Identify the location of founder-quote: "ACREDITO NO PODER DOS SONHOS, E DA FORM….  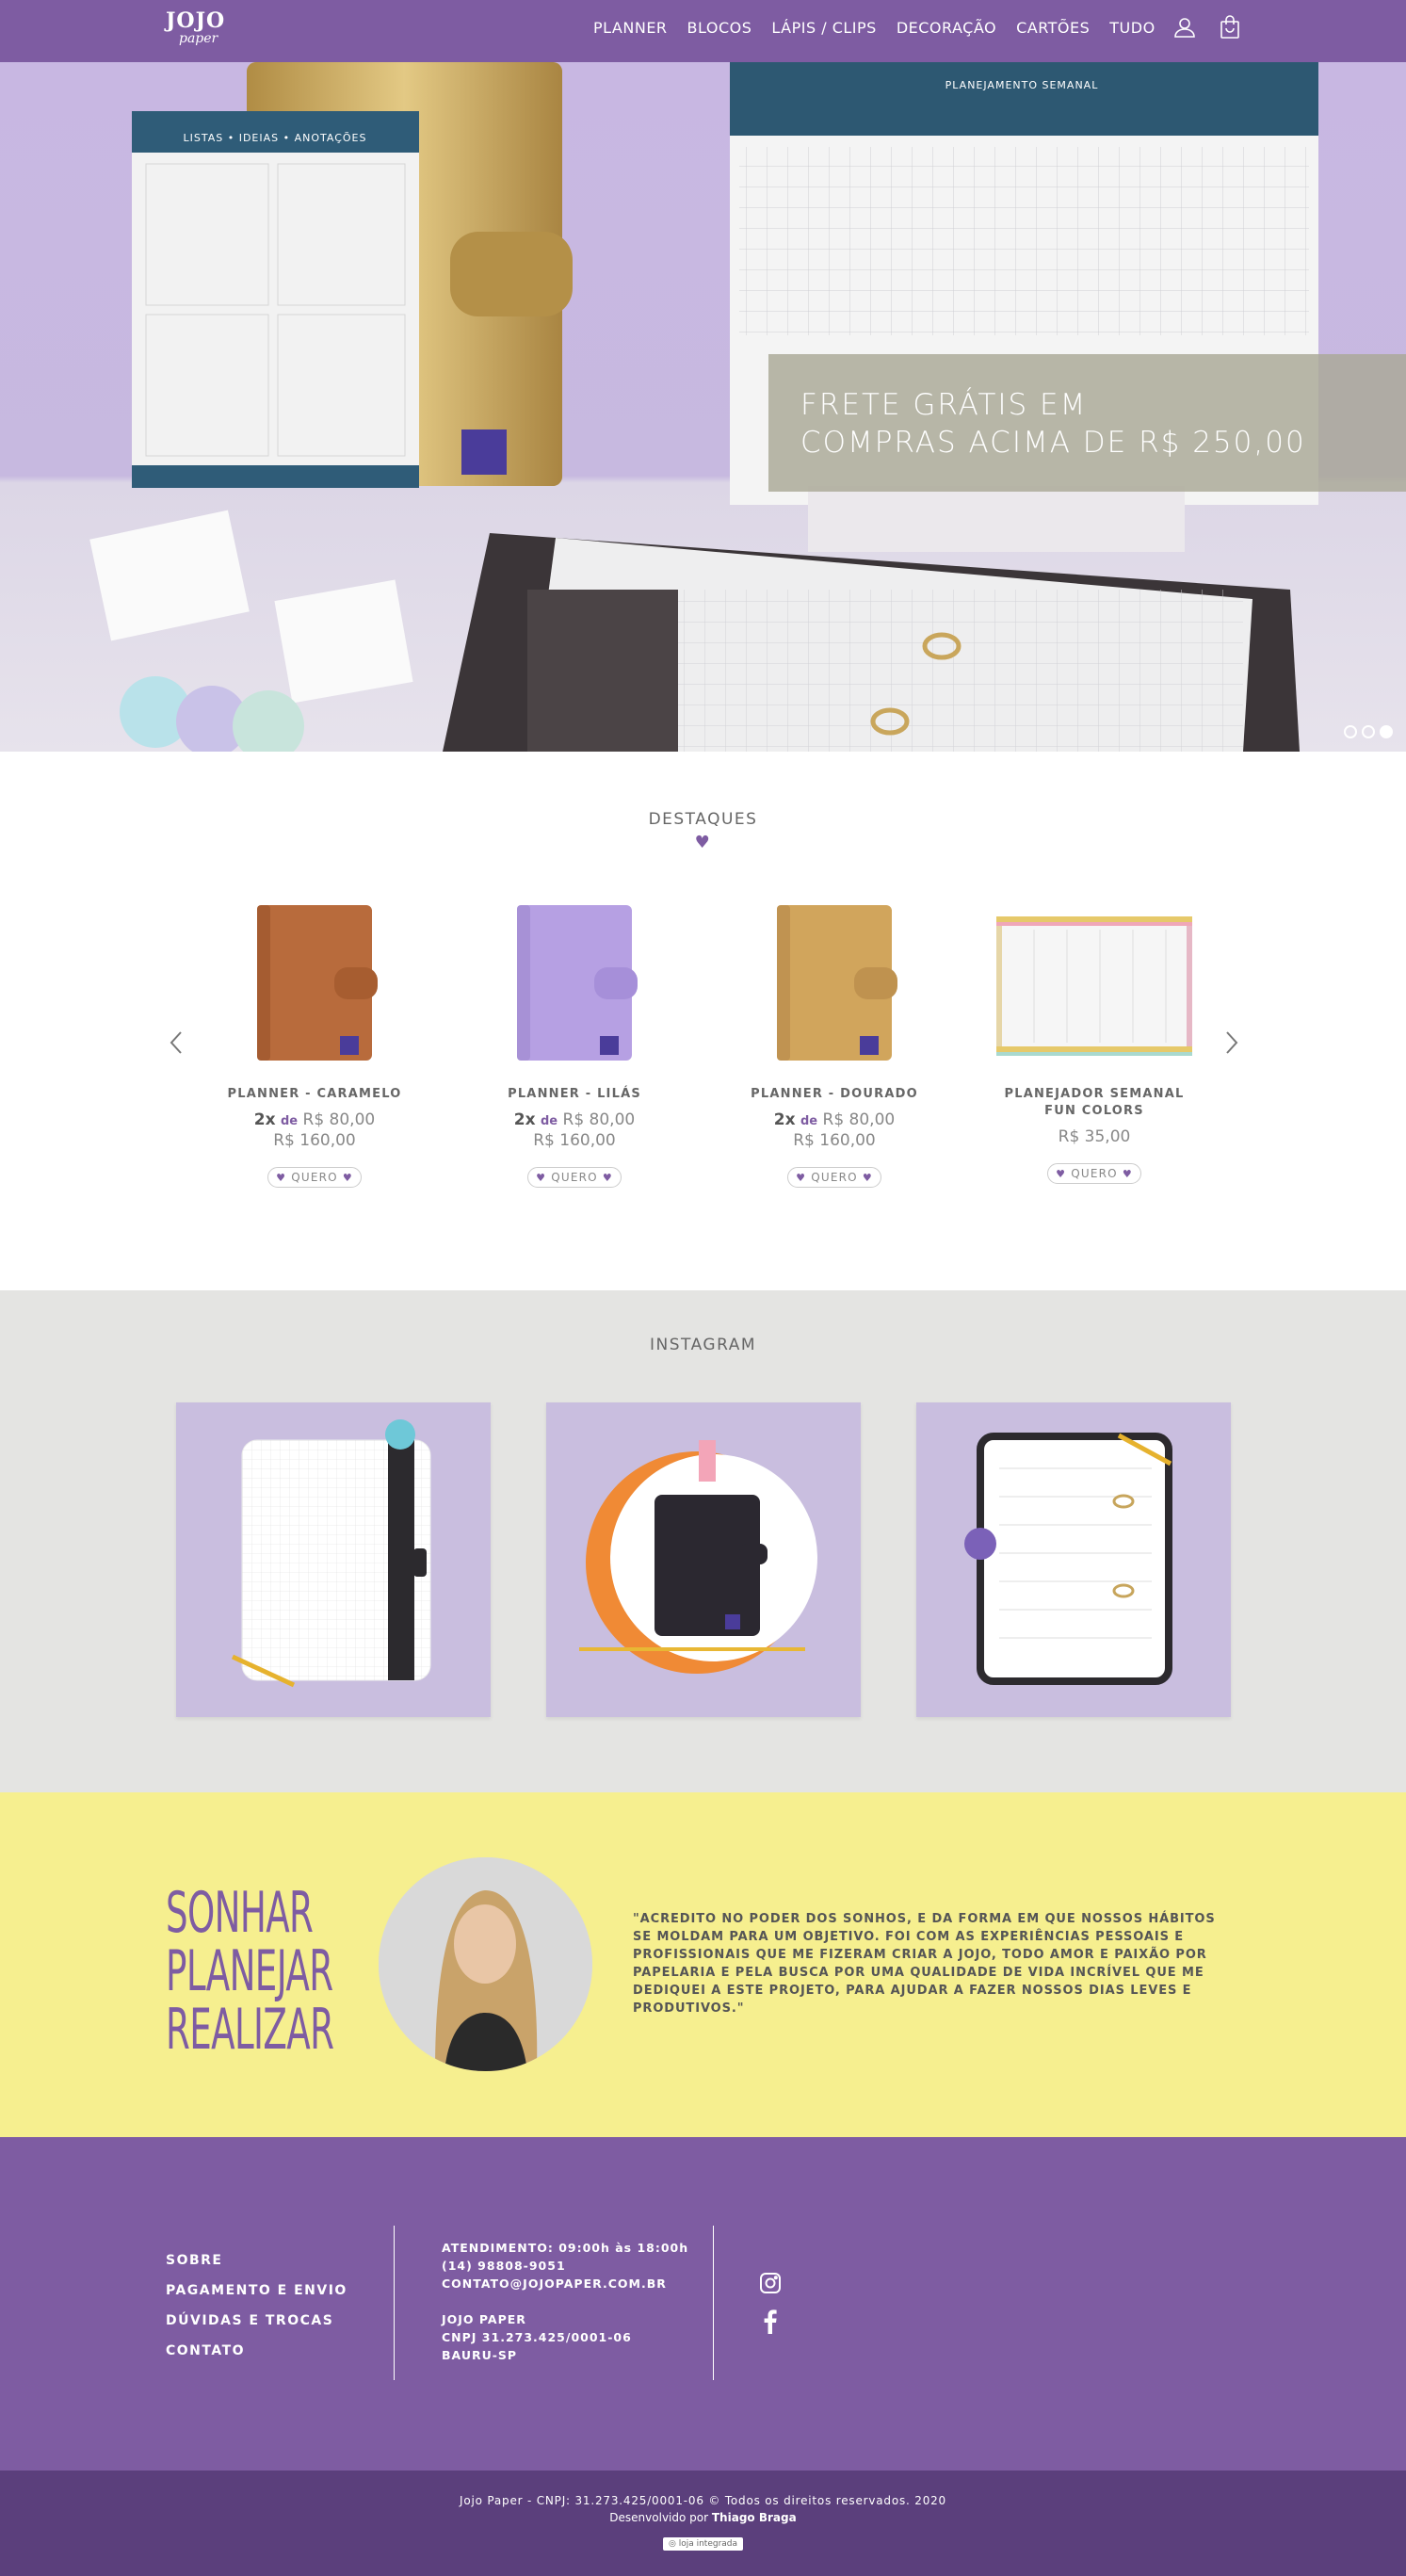
(924, 1964).